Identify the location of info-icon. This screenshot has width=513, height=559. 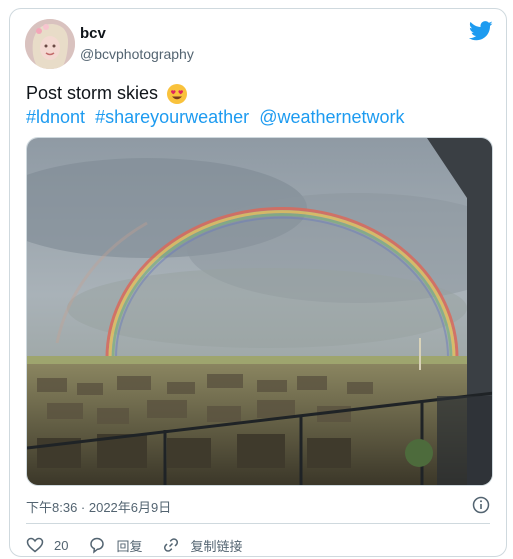
(481, 505).